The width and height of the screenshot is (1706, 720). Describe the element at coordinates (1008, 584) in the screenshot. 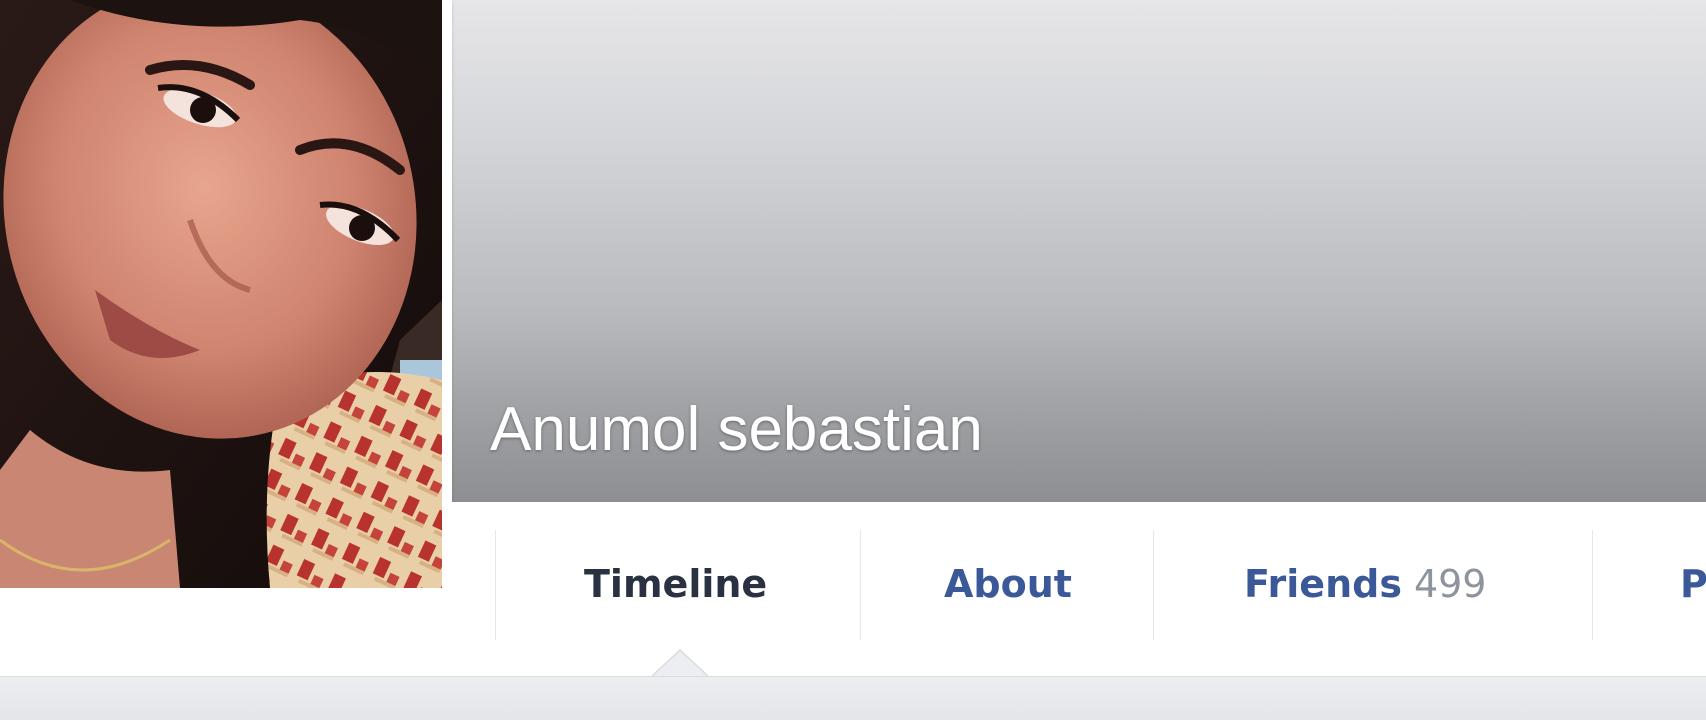

I see `tab-about-label: About` at that location.